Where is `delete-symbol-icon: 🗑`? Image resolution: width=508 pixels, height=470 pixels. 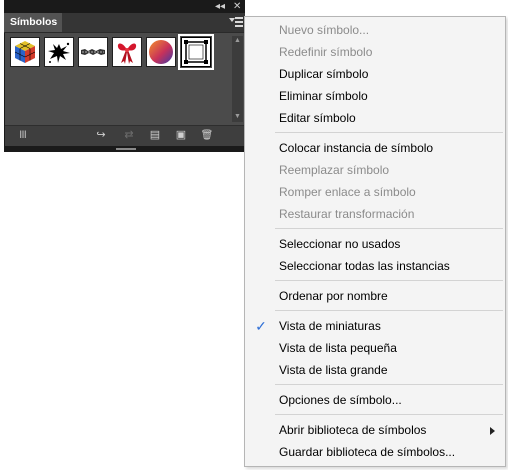
delete-symbol-icon: 🗑 is located at coordinates (207, 135).